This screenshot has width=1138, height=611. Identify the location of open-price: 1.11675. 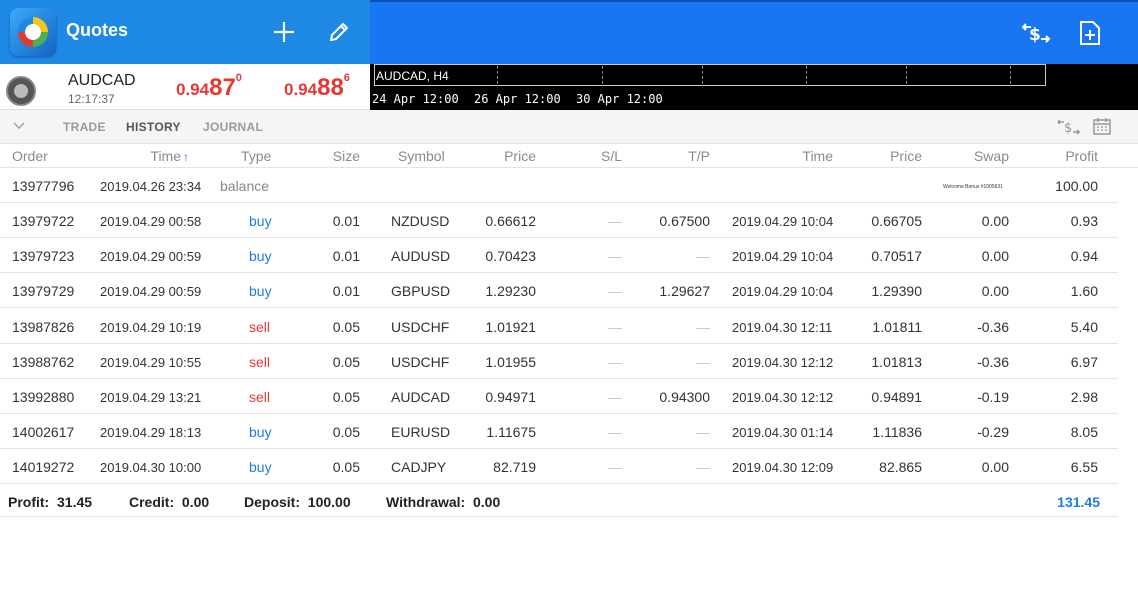
(511, 432).